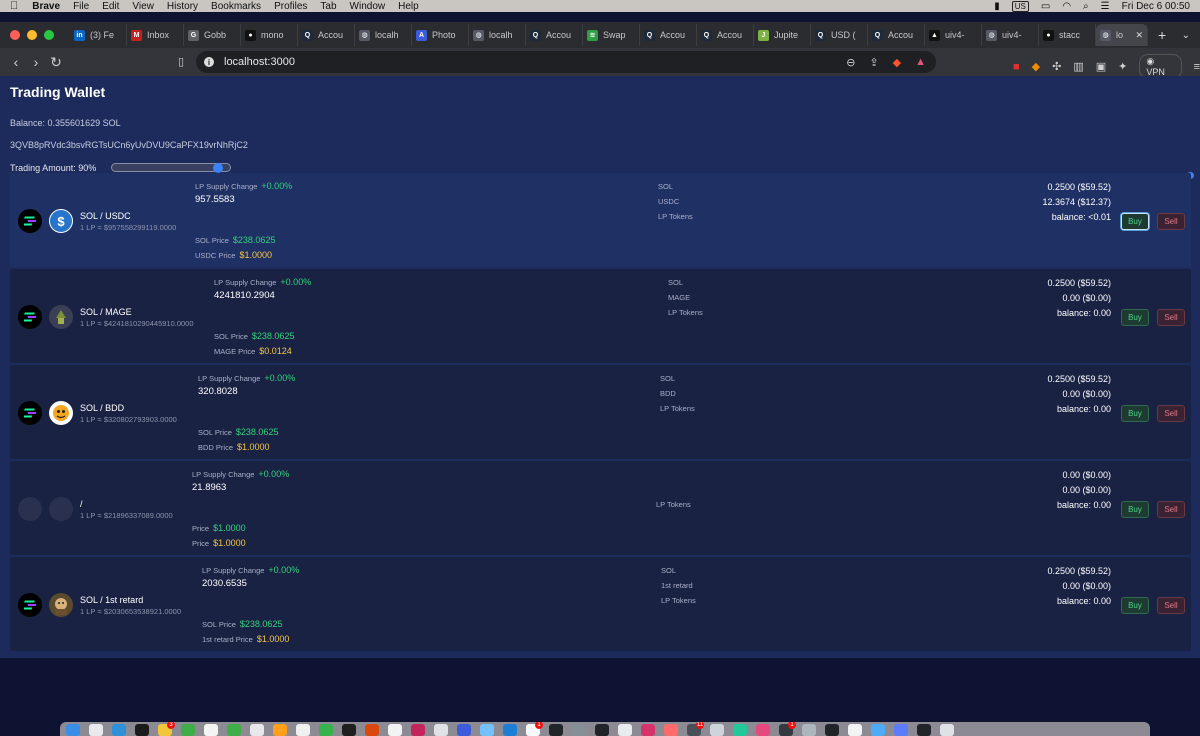 This screenshot has width=1200, height=736. What do you see at coordinates (440, 35) in the screenshot?
I see `browser-tab: A Photo` at bounding box center [440, 35].